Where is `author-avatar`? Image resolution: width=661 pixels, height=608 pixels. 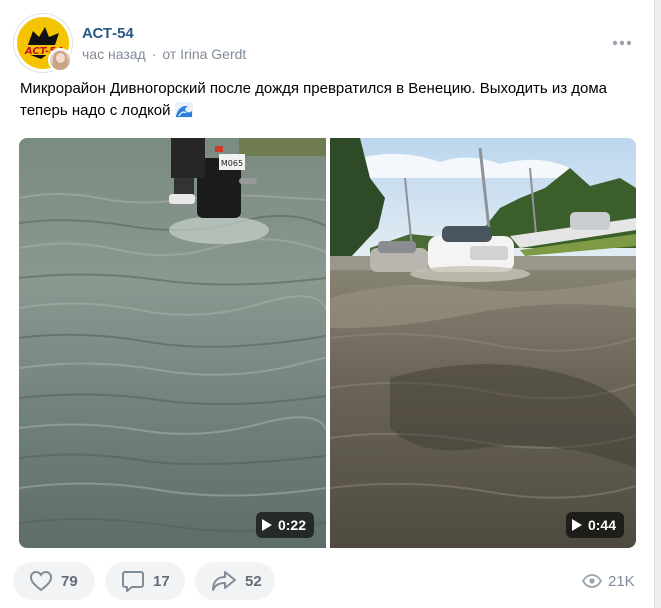
author-avatar is located at coordinates (60, 60).